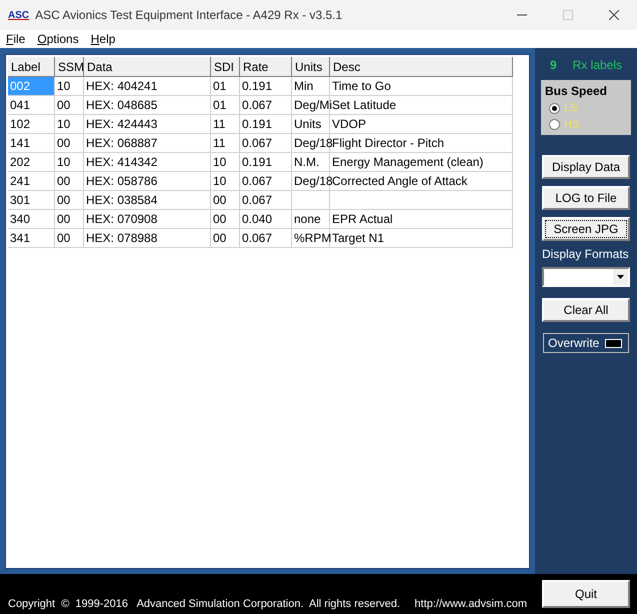 Image resolution: width=637 pixels, height=614 pixels. Describe the element at coordinates (421, 105) in the screenshot. I see `table-cell: Set Latitude` at that location.